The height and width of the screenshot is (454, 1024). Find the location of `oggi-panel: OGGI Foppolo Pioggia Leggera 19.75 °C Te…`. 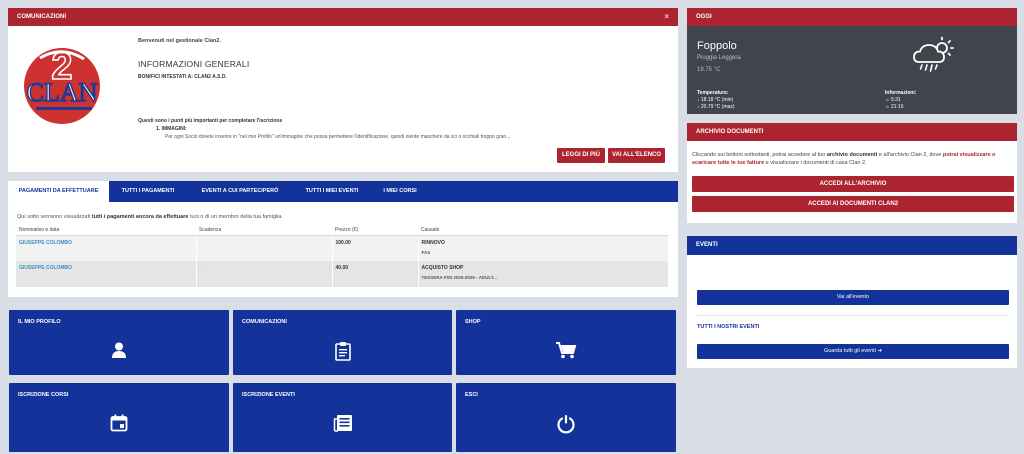

oggi-panel: OGGI Foppolo Pioggia Leggera 19.75 °C Te… is located at coordinates (852, 61).